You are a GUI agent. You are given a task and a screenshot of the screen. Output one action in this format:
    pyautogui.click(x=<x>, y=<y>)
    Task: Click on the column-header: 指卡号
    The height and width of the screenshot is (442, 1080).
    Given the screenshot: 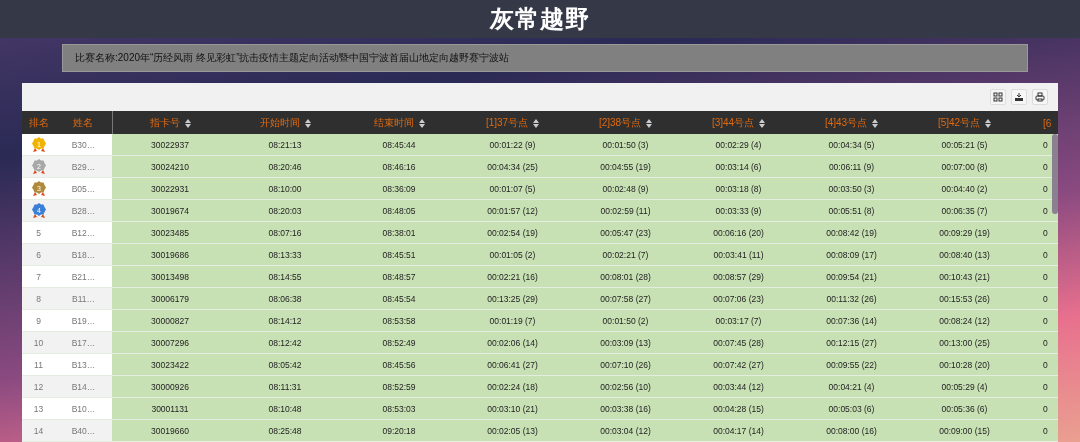 What is the action you would take?
    pyautogui.click(x=164, y=122)
    